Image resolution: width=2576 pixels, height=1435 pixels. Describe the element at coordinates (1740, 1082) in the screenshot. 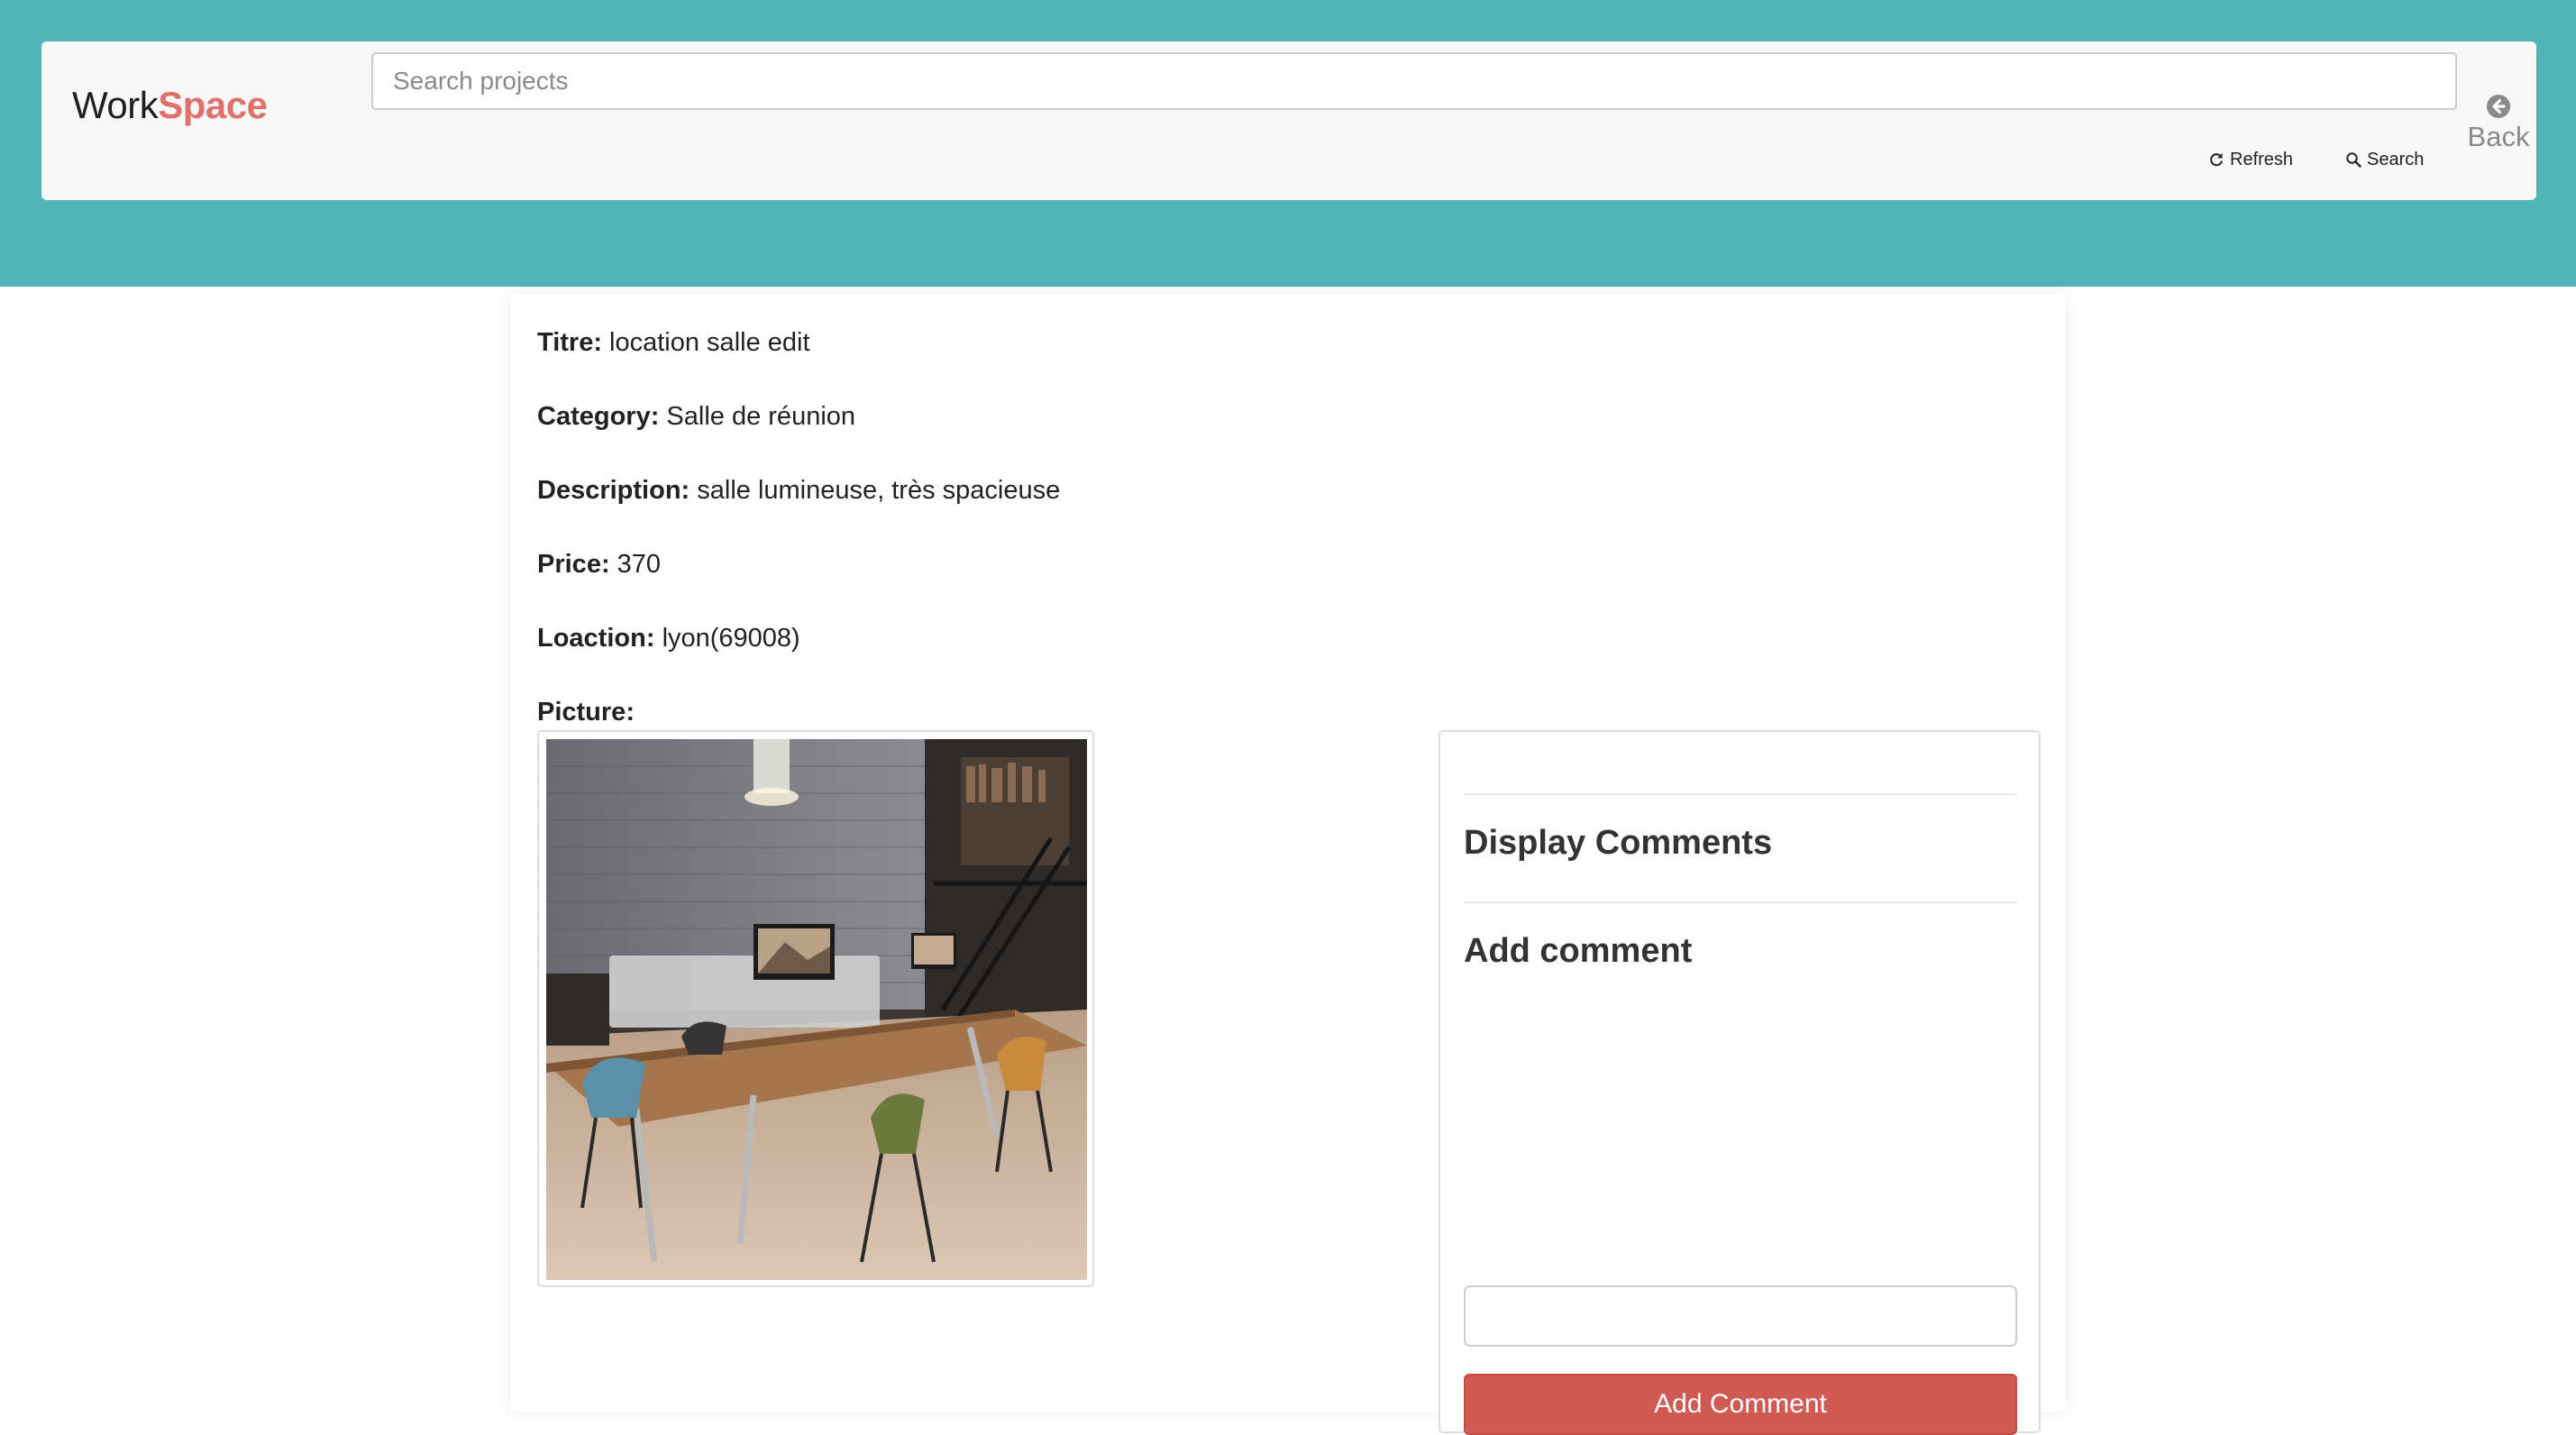

I see `comments-panel: Display Comments Add comment Add Comment` at that location.